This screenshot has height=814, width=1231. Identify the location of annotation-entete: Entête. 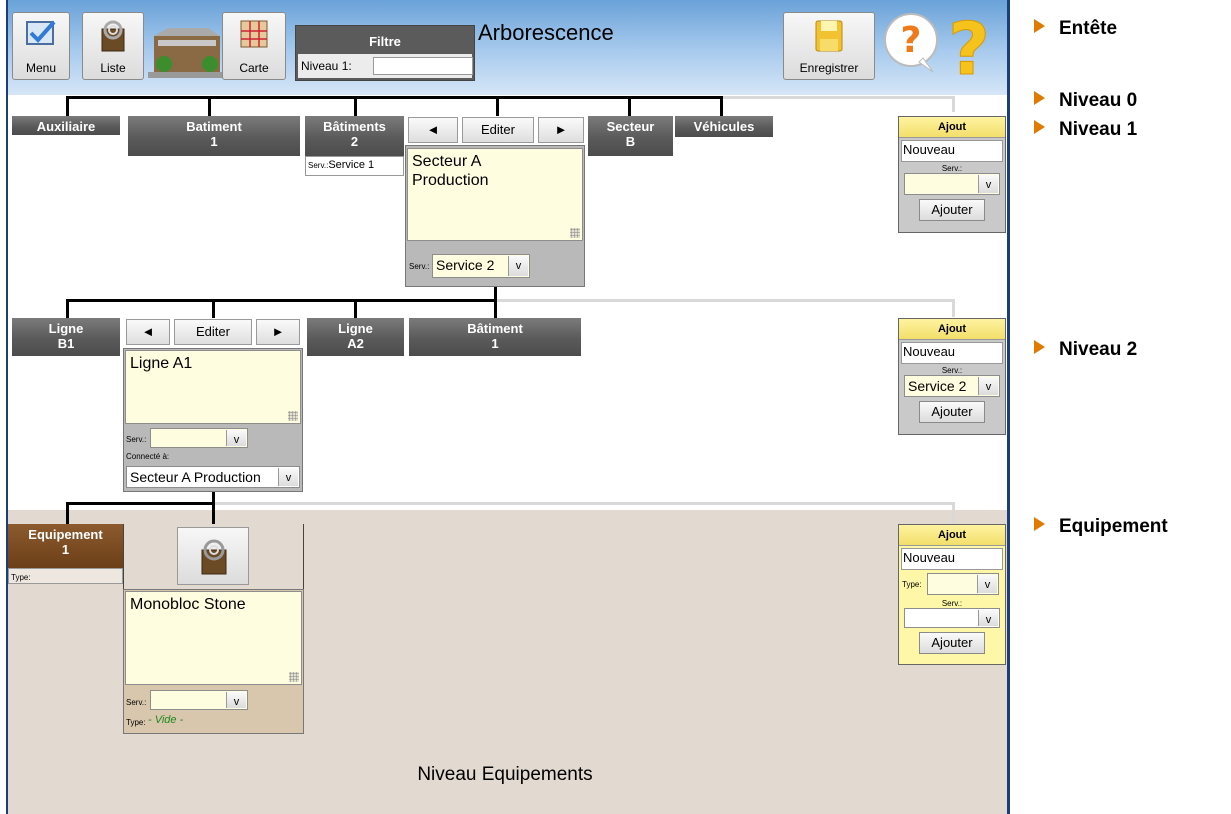
(1075, 29).